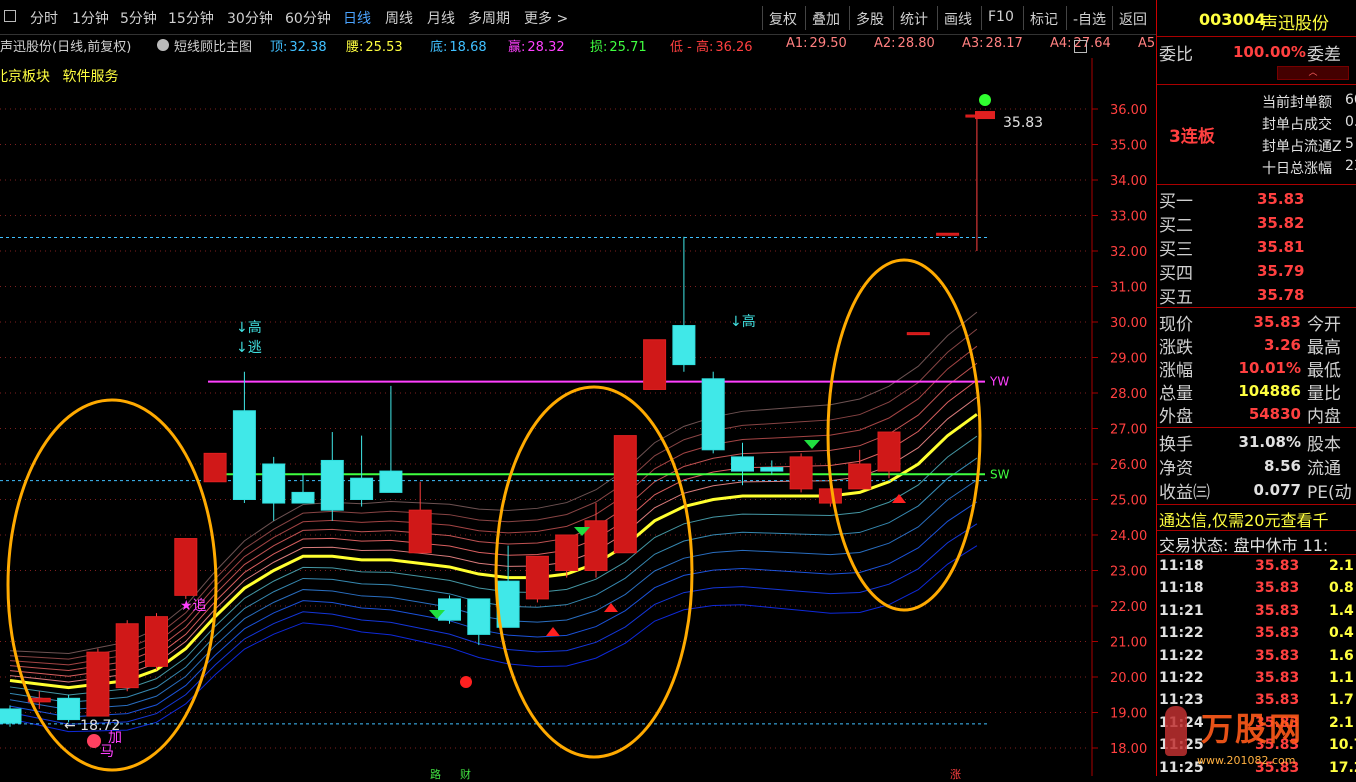 The width and height of the screenshot is (1356, 782). What do you see at coordinates (546, 47) in the screenshot?
I see `info-item-value: 28.32` at bounding box center [546, 47].